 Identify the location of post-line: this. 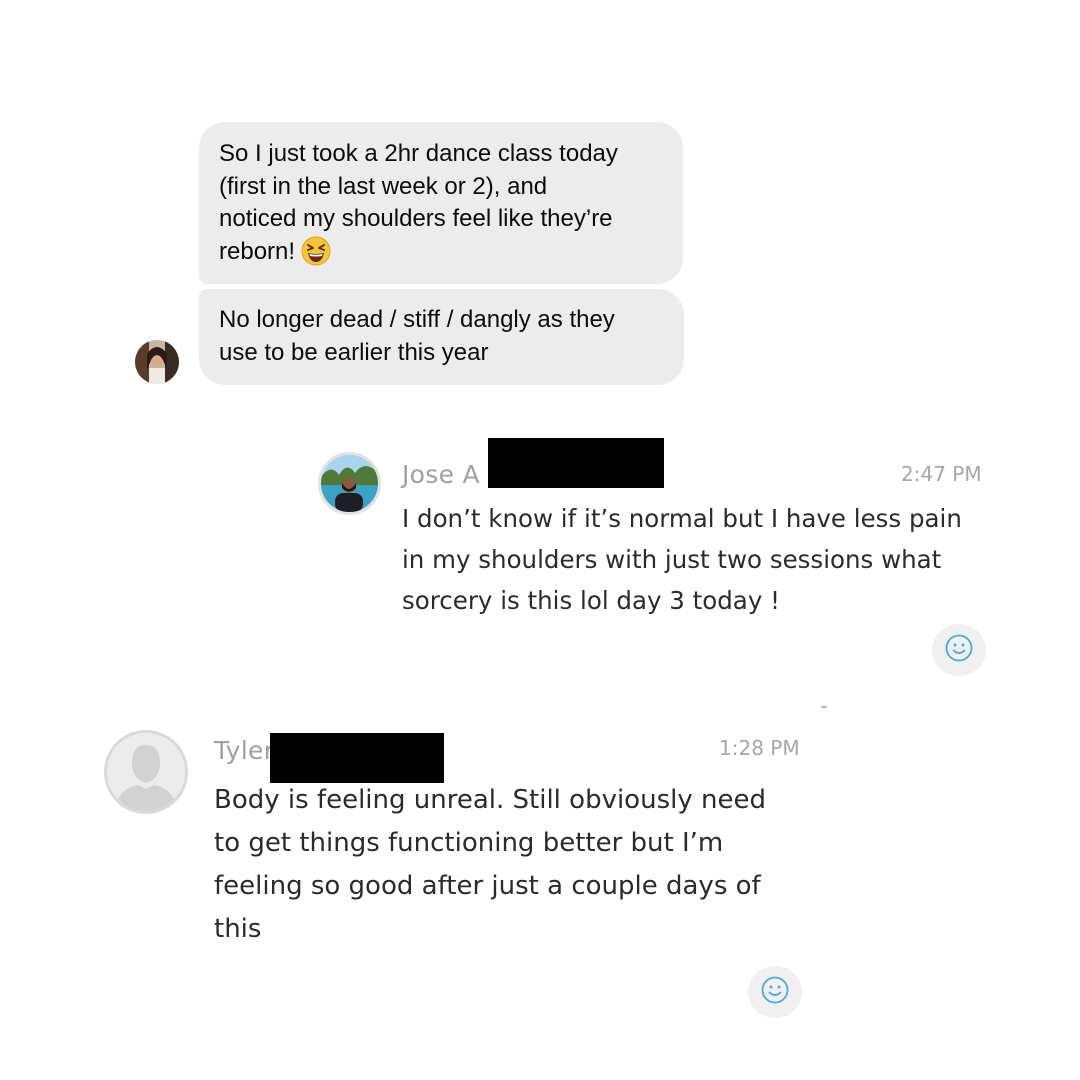
(238, 929).